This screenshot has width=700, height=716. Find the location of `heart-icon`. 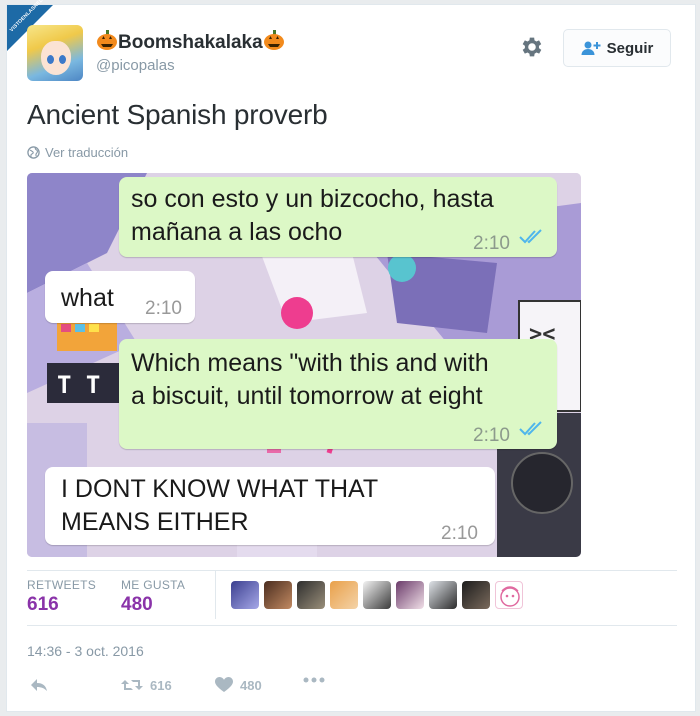

heart-icon is located at coordinates (224, 684).